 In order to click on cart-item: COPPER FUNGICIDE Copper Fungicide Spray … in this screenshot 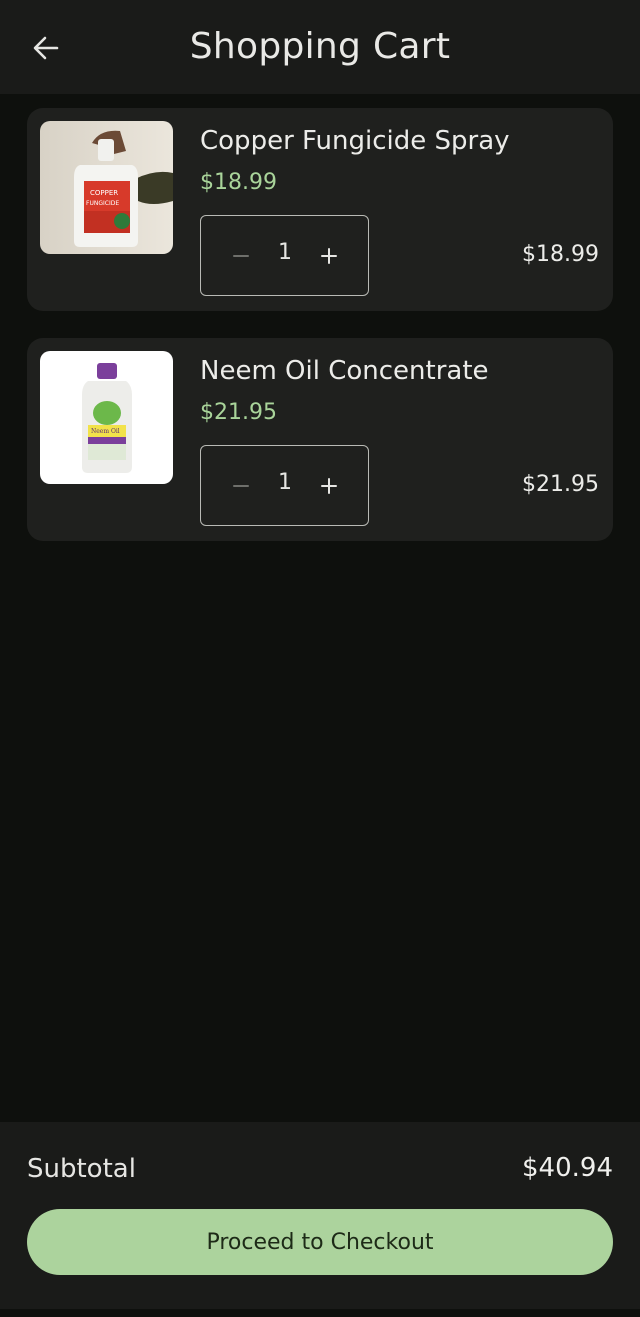, I will do `click(320, 209)`.